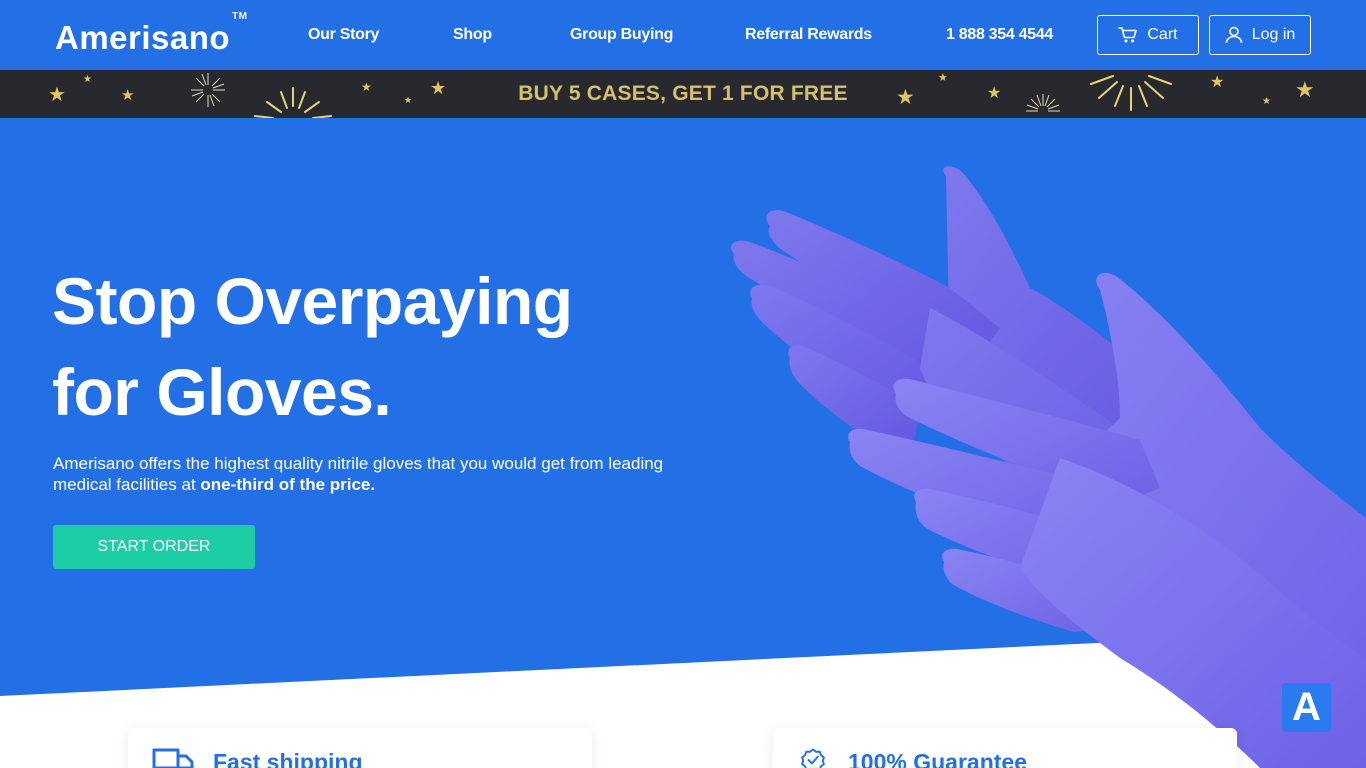 The image size is (1366, 768). I want to click on login-button: Log in, so click(1260, 35).